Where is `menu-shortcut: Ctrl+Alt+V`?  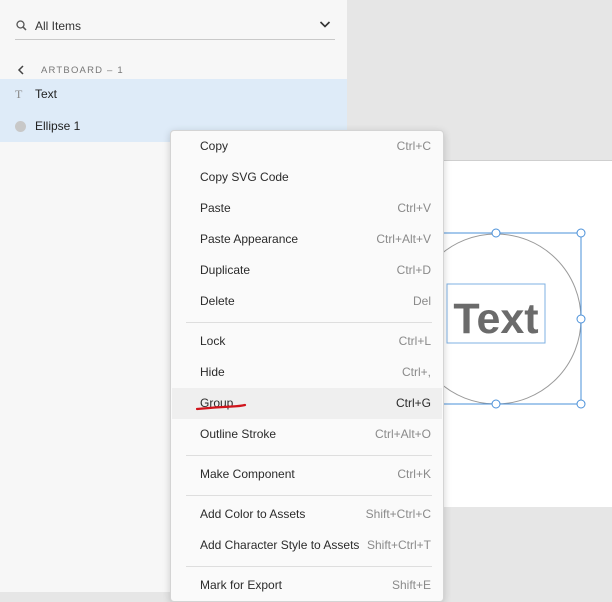
menu-shortcut: Ctrl+Alt+V is located at coordinates (403, 239).